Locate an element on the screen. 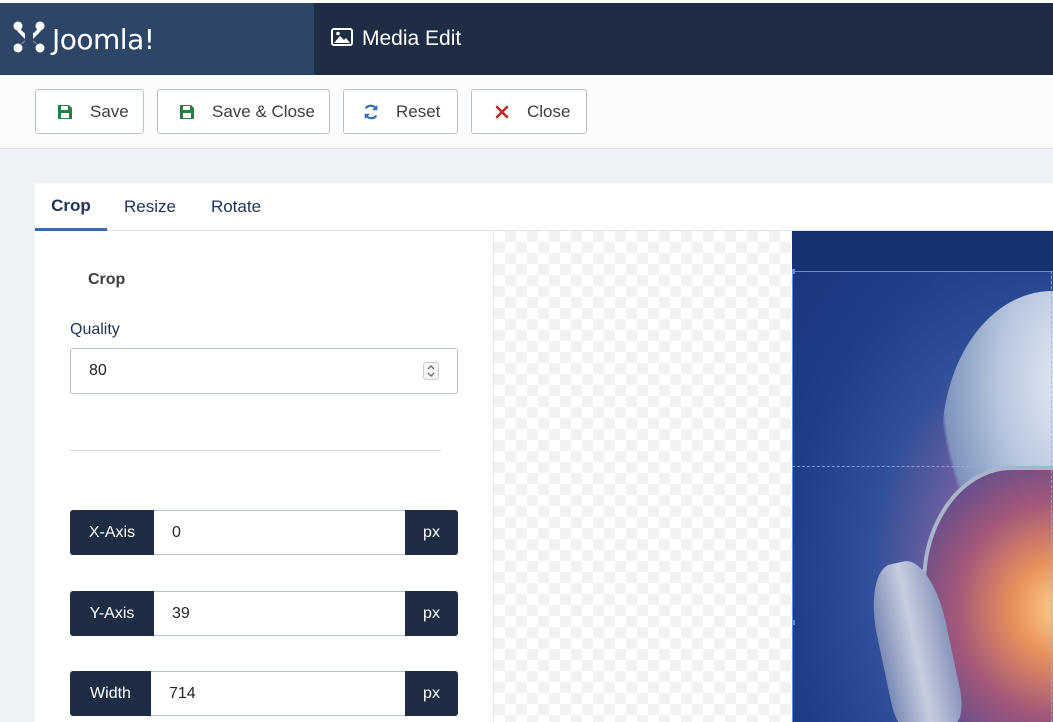 This screenshot has width=1053, height=722. tab-crop: Crop is located at coordinates (71, 207).